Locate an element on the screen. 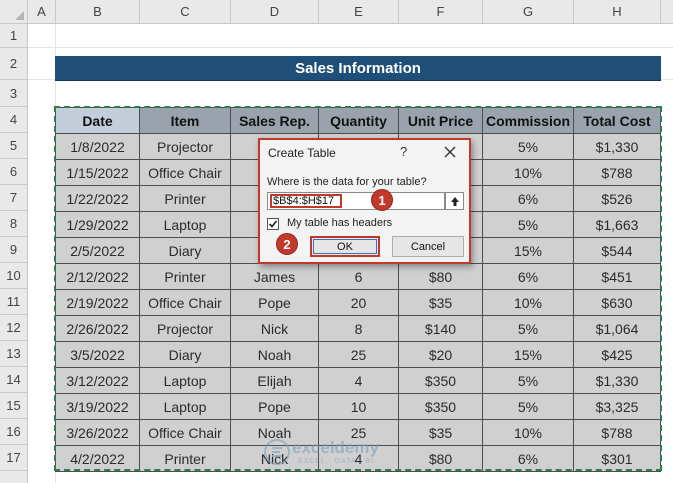 The height and width of the screenshot is (483, 673). dialog-help-button: ? is located at coordinates (403, 151).